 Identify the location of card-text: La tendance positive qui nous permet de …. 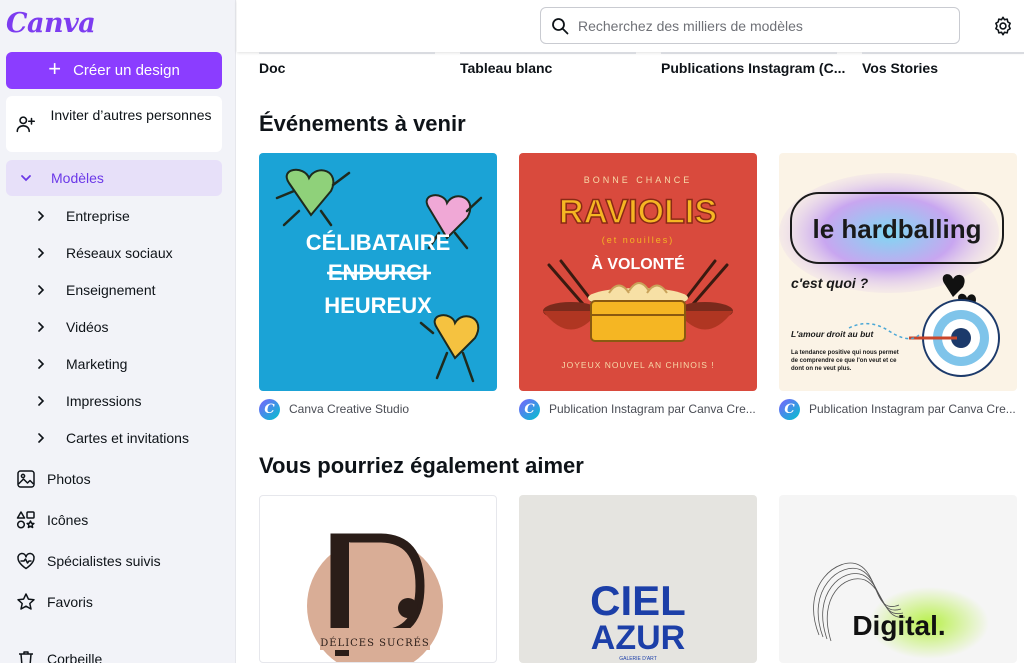
(845, 361).